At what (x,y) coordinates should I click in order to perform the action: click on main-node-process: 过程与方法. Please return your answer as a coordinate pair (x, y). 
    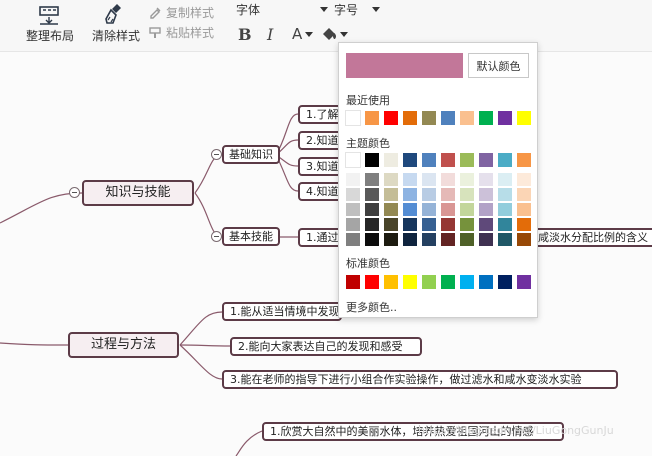
    Looking at the image, I should click on (123, 345).